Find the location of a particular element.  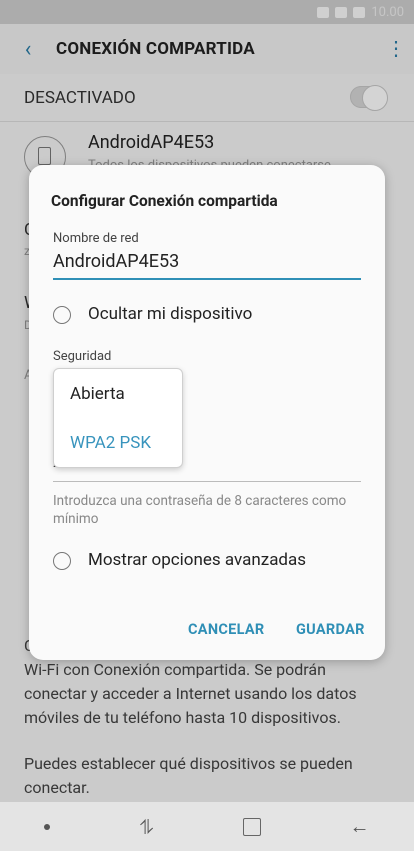

password-underline is located at coordinates (207, 481).